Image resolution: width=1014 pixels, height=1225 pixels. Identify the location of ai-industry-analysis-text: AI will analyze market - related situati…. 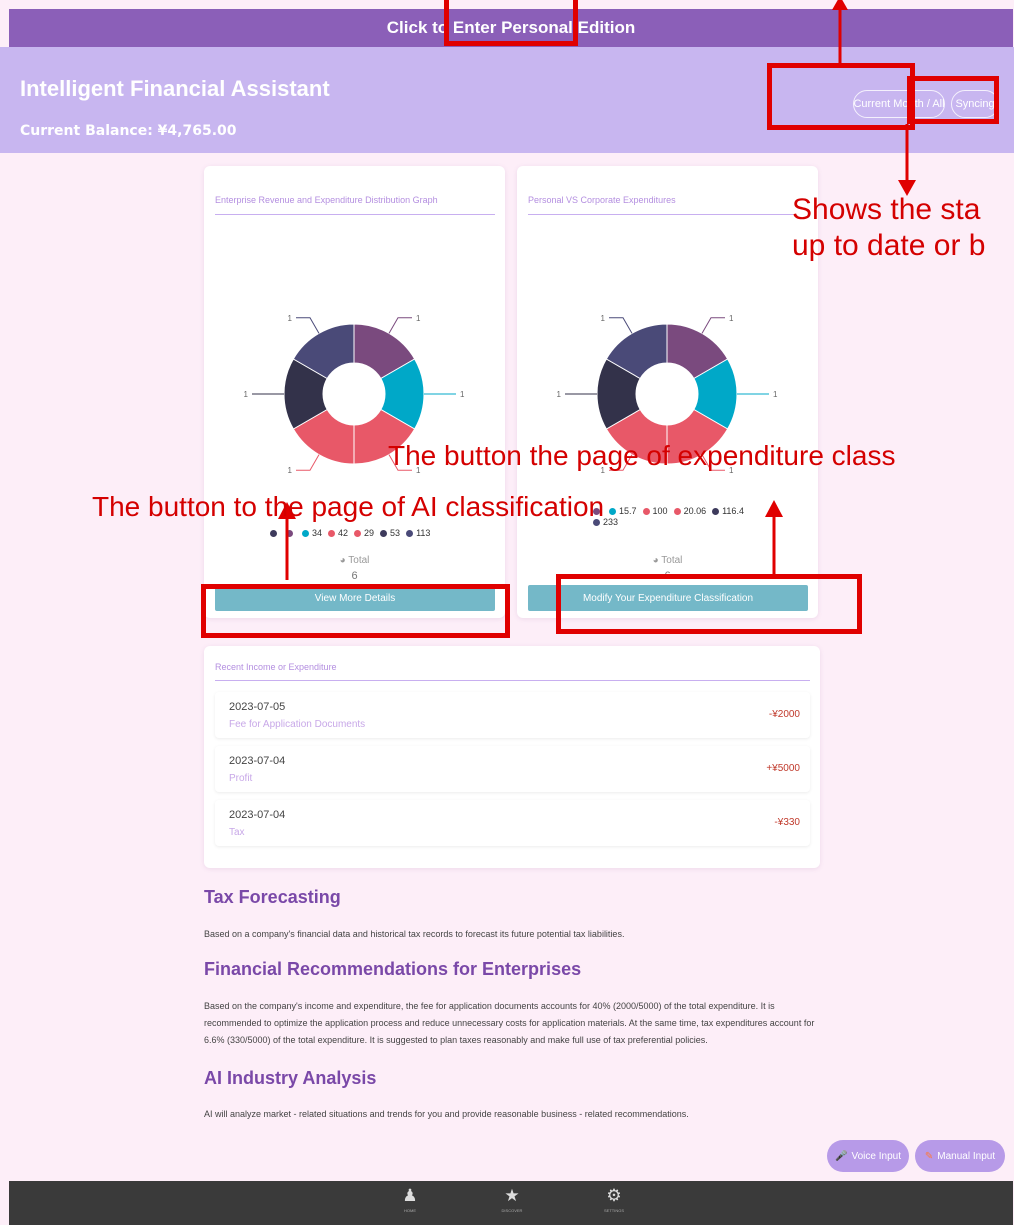
(446, 1114).